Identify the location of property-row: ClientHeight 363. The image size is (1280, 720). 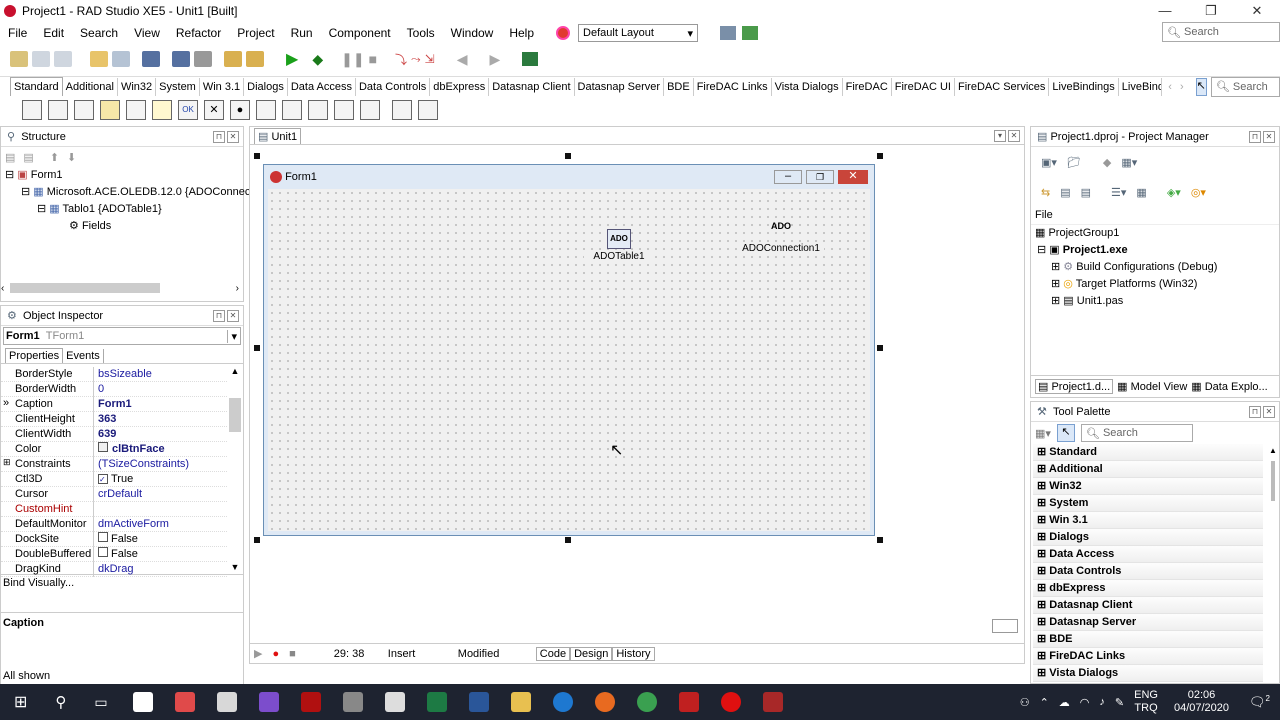
(114, 419).